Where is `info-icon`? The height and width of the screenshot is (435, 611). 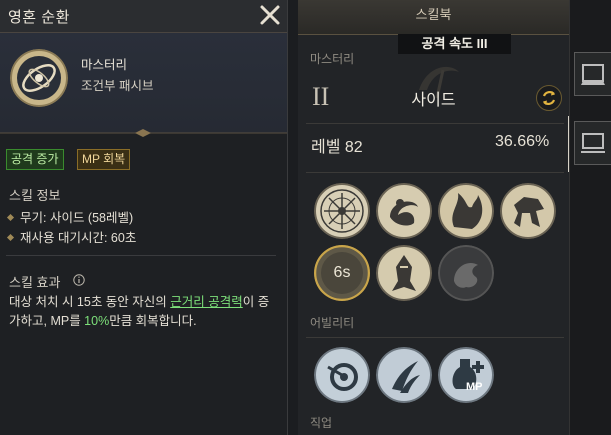 info-icon is located at coordinates (79, 280).